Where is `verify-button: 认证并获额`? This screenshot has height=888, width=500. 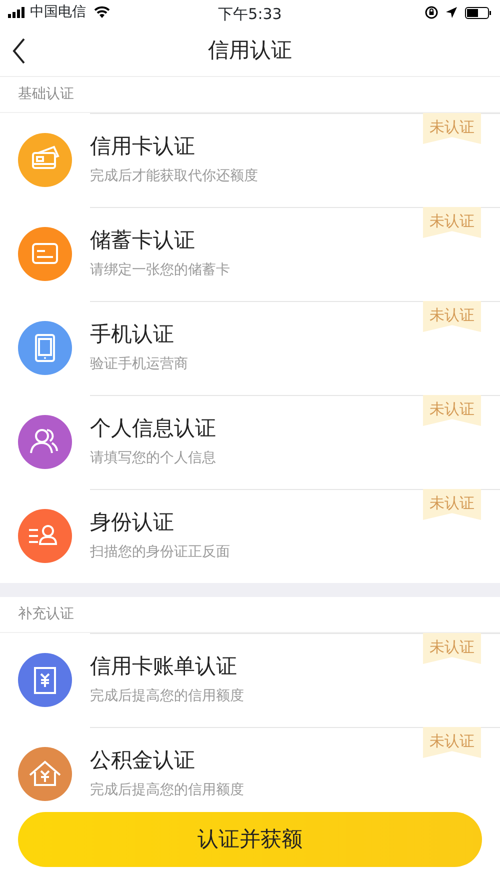
verify-button: 认证并获额 is located at coordinates (250, 839).